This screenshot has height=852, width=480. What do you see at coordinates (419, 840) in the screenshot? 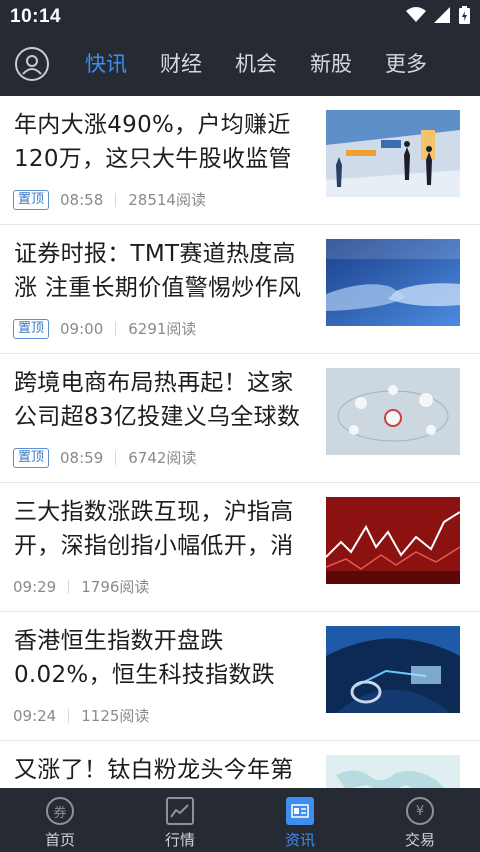
I see `tab-trade-label: 交易` at bounding box center [419, 840].